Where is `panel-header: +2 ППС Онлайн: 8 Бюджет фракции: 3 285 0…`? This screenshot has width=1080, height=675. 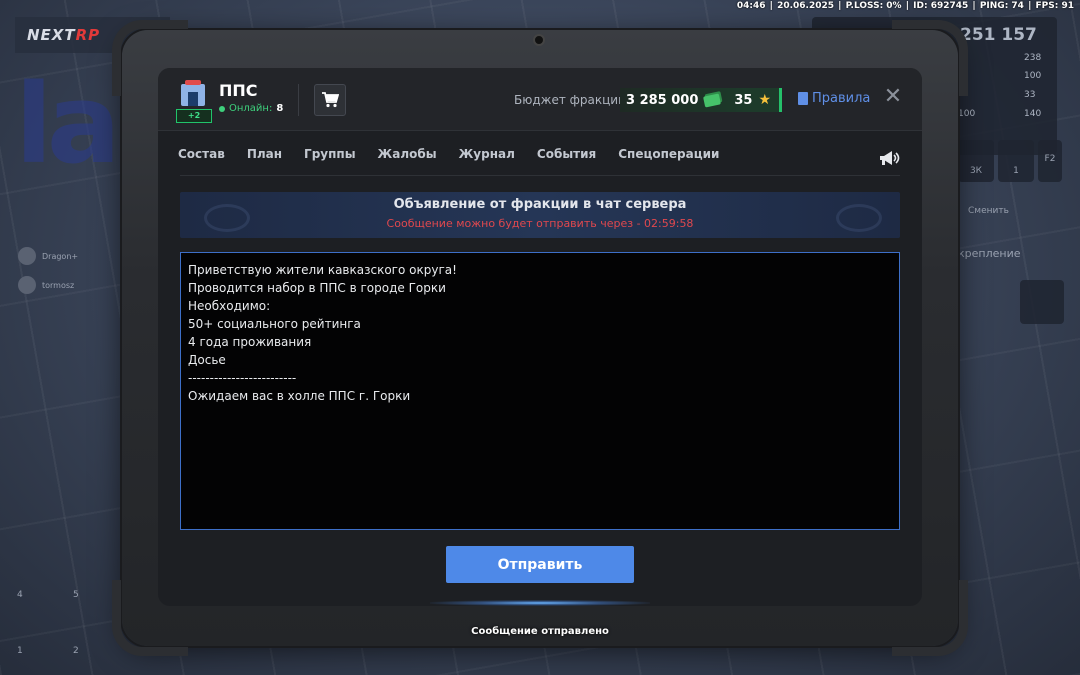 panel-header: +2 ППС Онлайн: 8 Бюджет фракции: 3 285 0… is located at coordinates (540, 99).